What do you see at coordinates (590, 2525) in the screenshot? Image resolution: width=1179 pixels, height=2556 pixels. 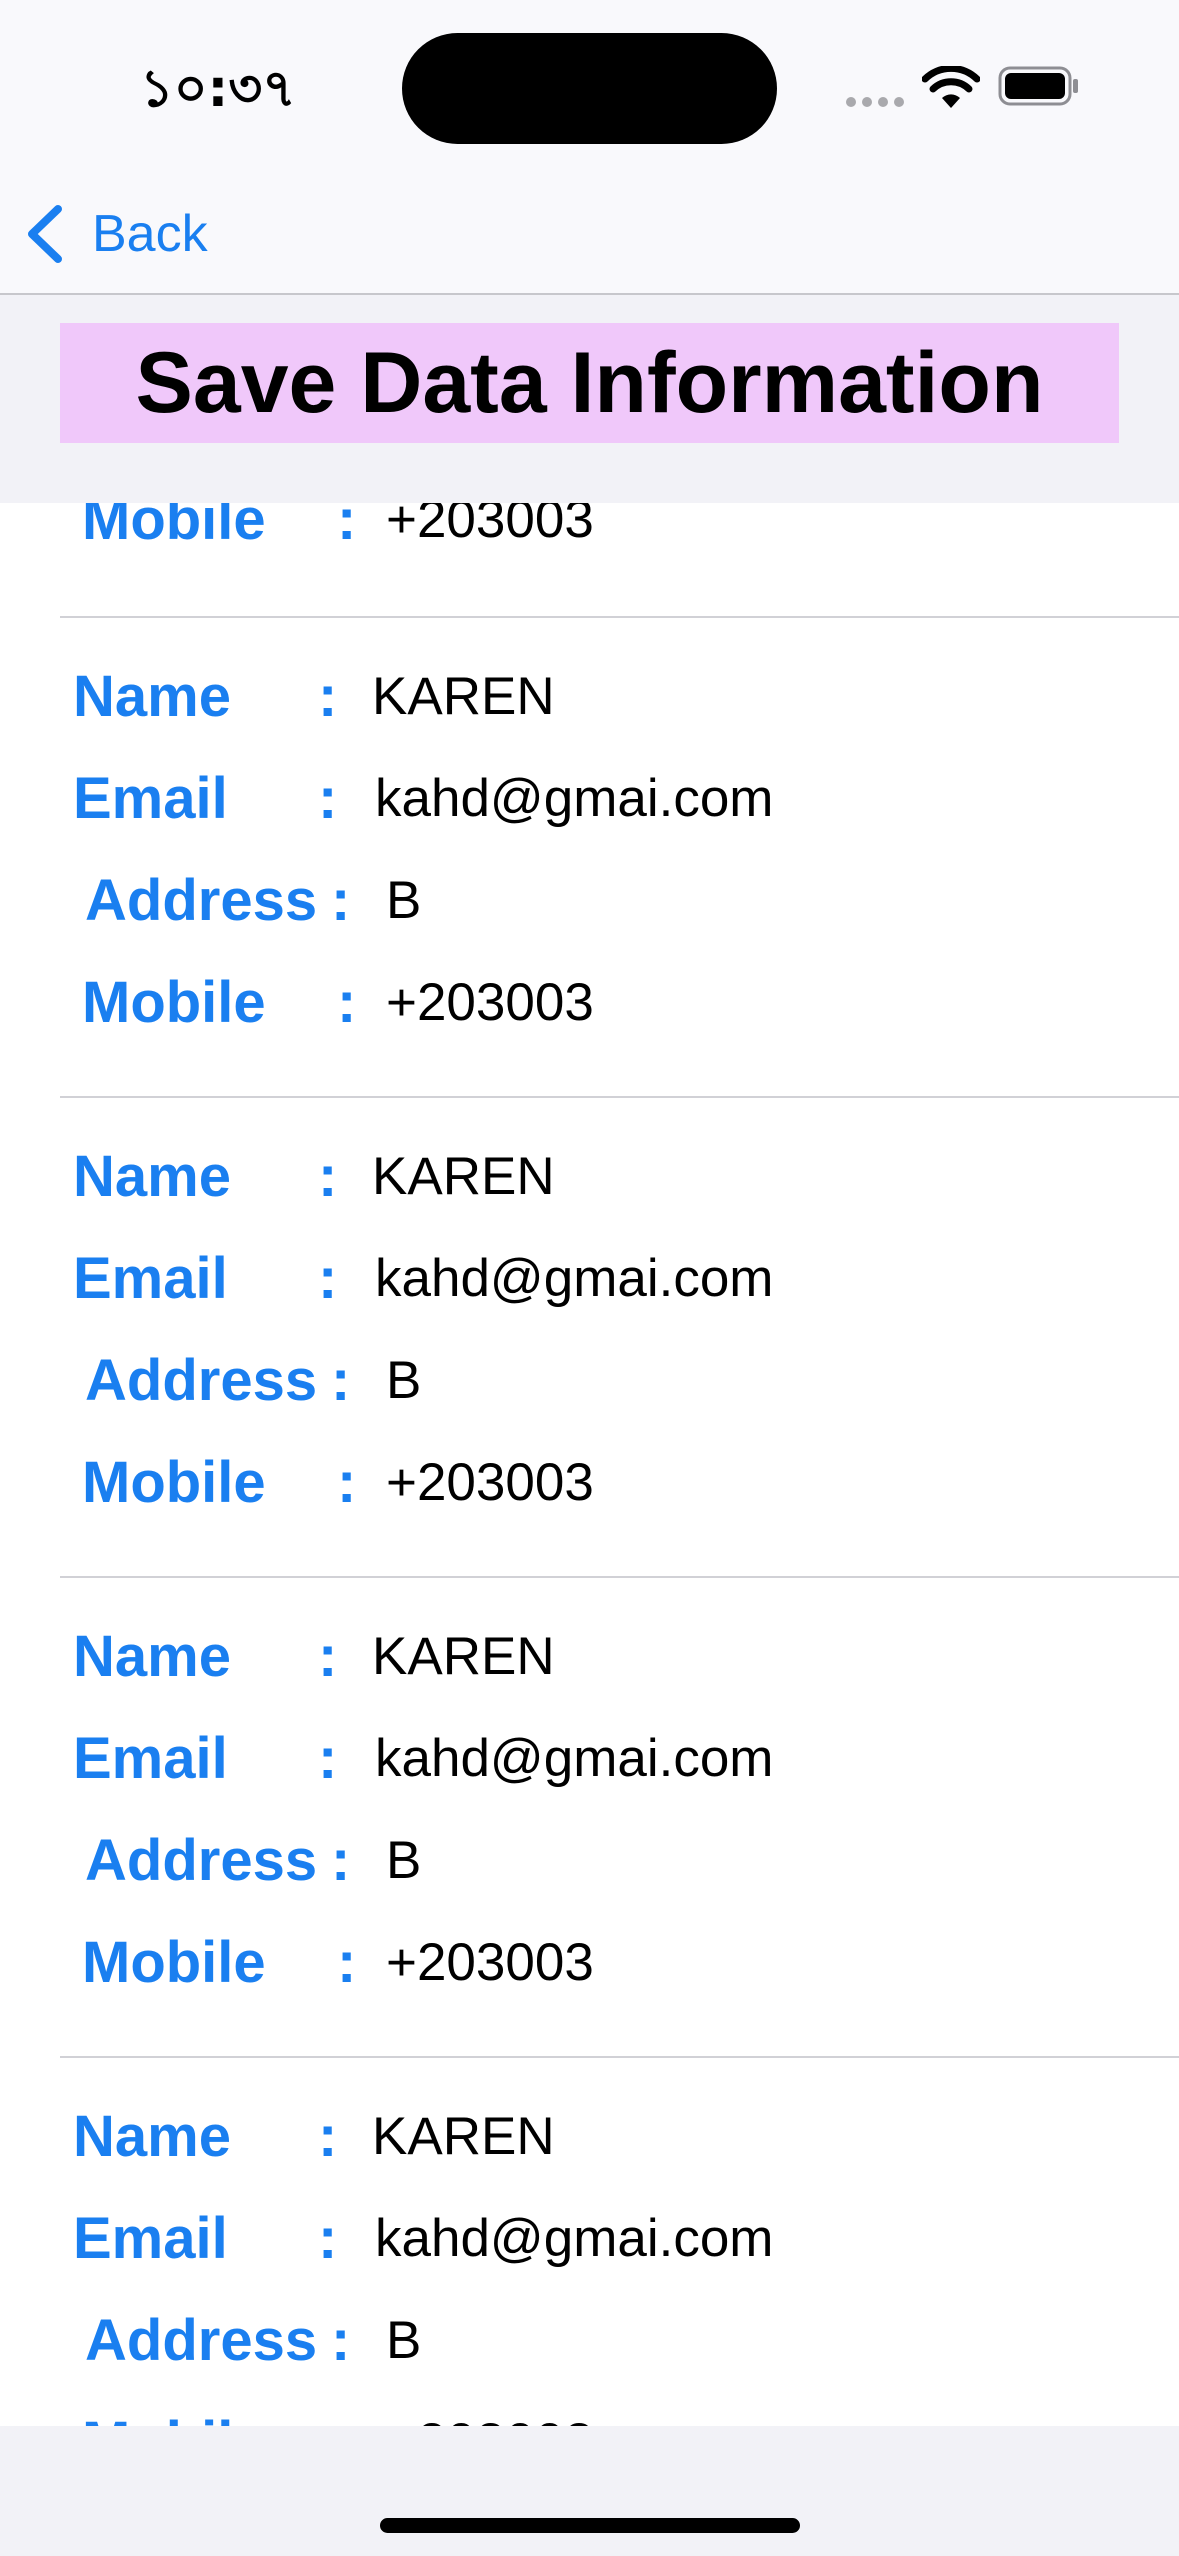 I see `home-indicator` at bounding box center [590, 2525].